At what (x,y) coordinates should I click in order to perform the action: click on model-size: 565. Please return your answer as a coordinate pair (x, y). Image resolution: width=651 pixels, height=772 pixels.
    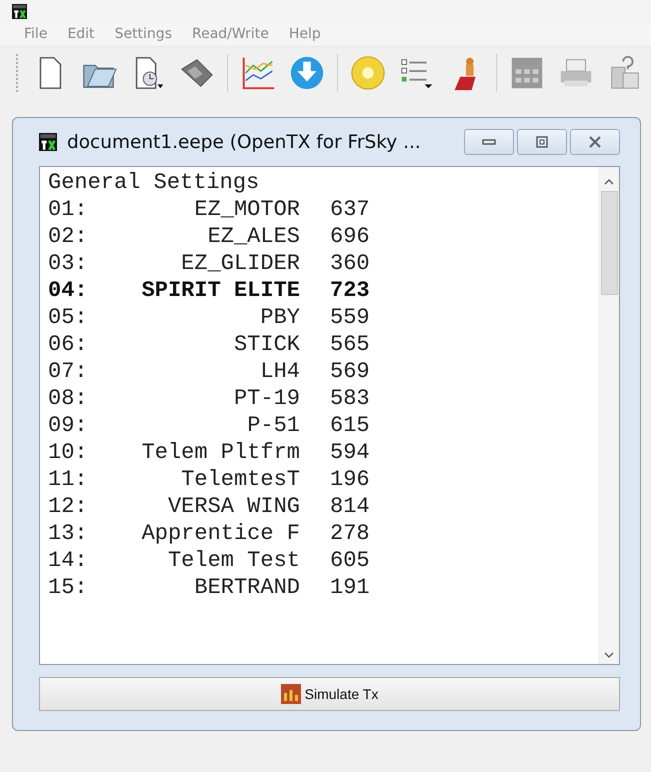
    Looking at the image, I should click on (350, 344).